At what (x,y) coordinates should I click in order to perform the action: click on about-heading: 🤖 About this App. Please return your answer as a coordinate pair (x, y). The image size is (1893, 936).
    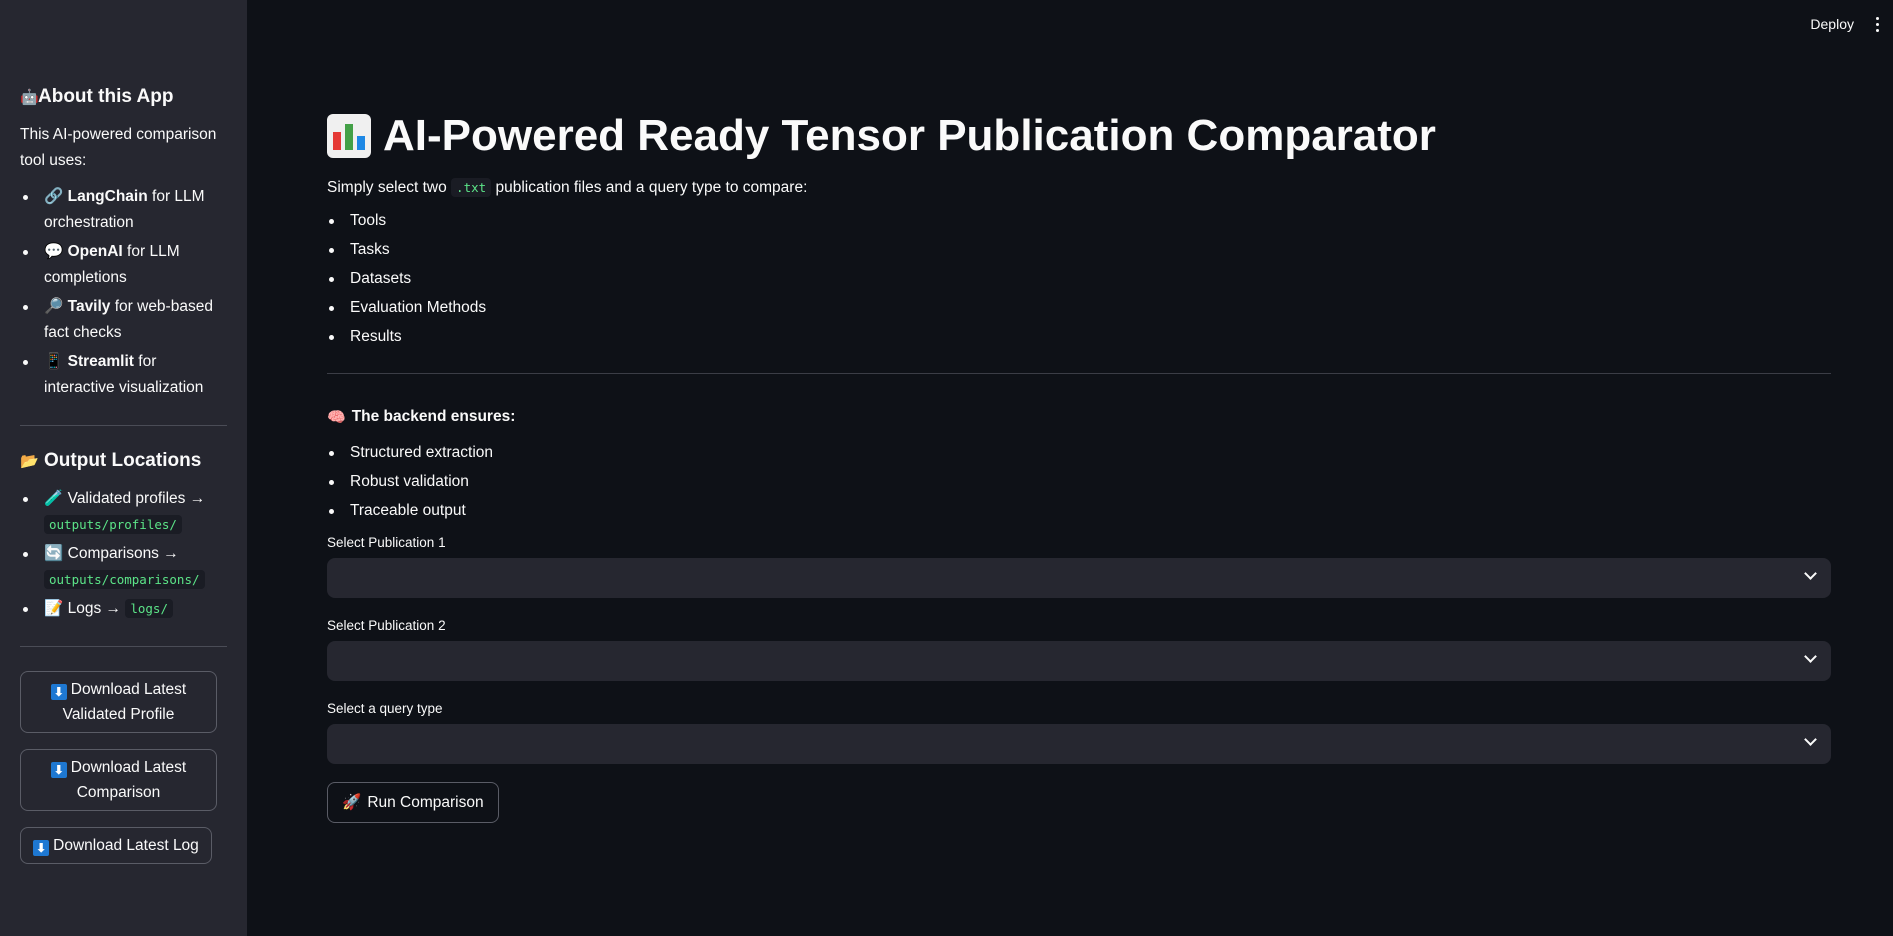
    Looking at the image, I should click on (97, 96).